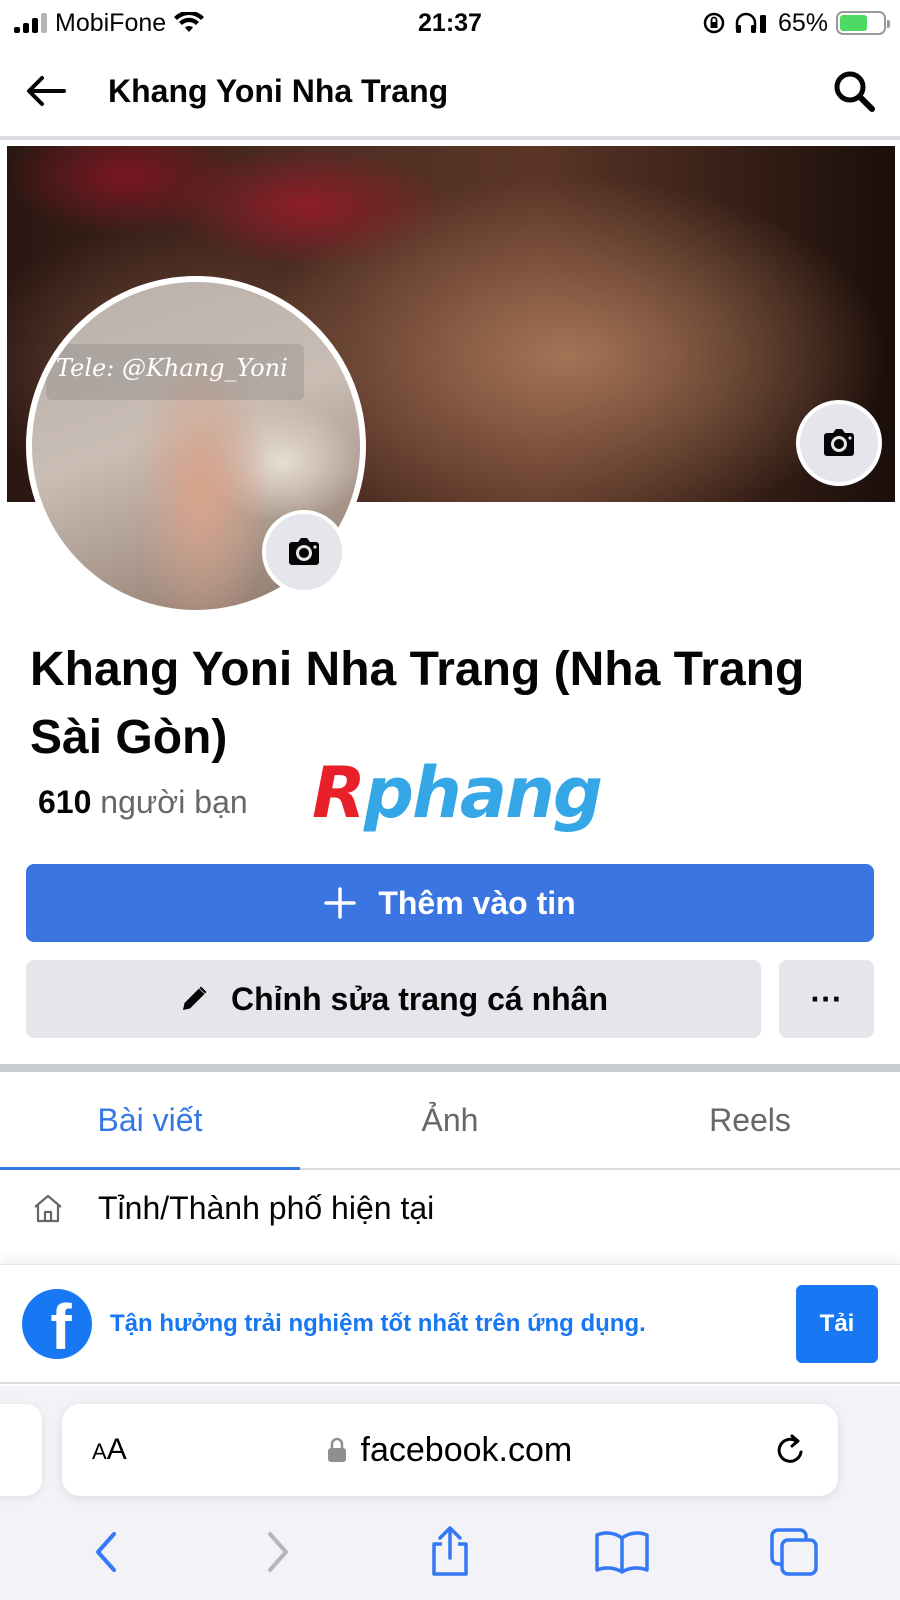 This screenshot has height=1600, width=900. I want to click on url-text: facebook.com, so click(466, 1449).